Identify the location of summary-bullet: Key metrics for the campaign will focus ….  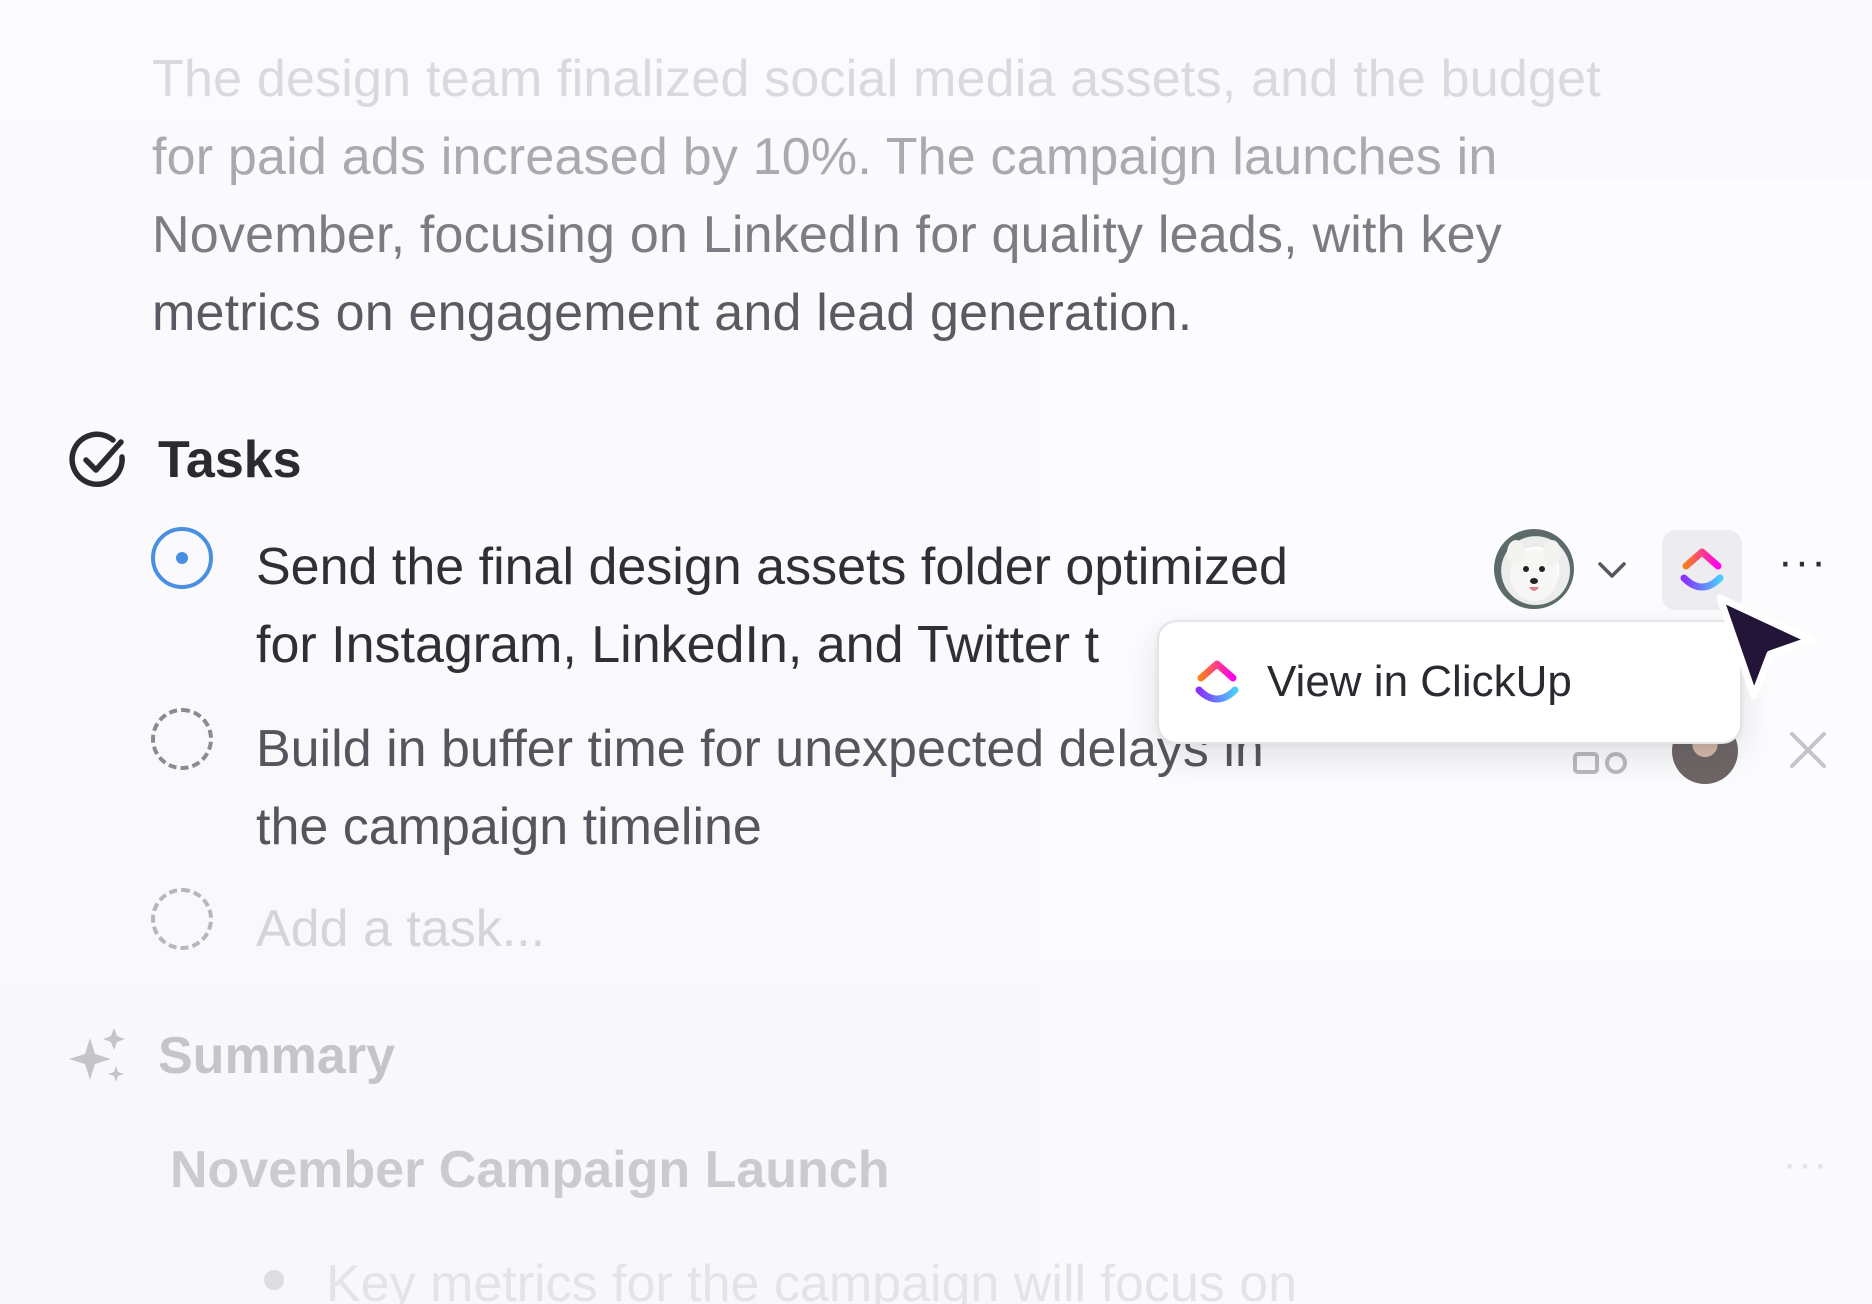
(812, 1279).